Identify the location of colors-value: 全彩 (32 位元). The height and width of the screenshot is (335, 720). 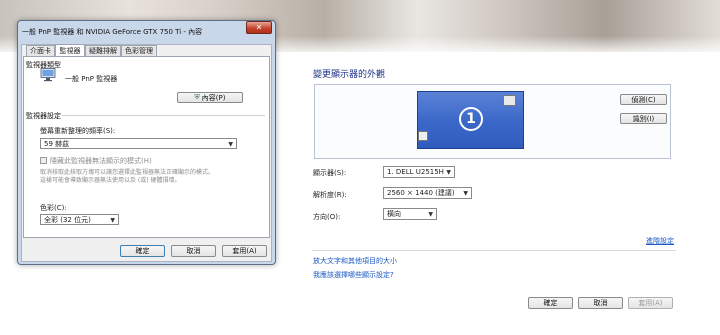
(67, 219).